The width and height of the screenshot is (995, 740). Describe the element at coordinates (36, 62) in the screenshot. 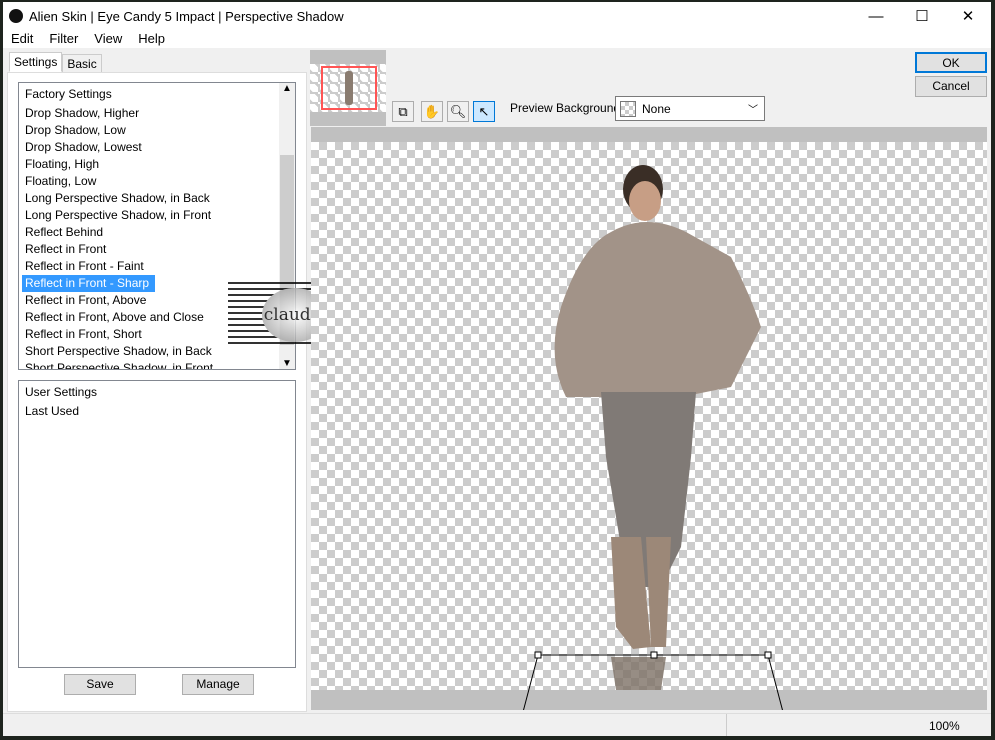

I see `tab-settings: Settings` at that location.